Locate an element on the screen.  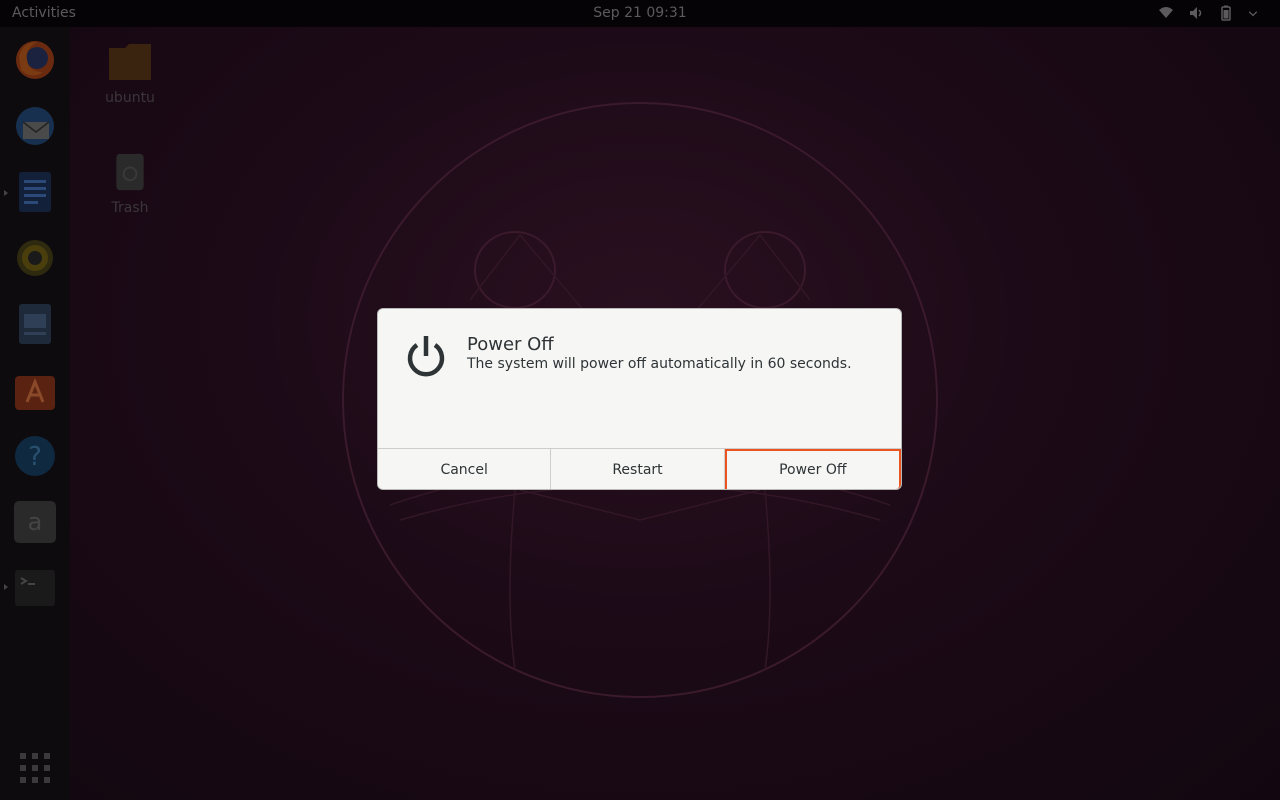
firefox-icon is located at coordinates (35, 60).